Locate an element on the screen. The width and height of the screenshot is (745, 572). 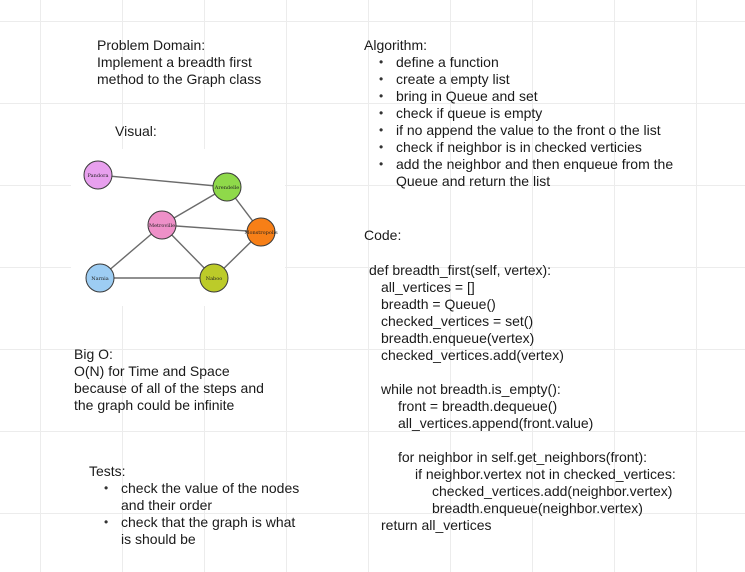
graph-node: Narnia is located at coordinates (100, 278).